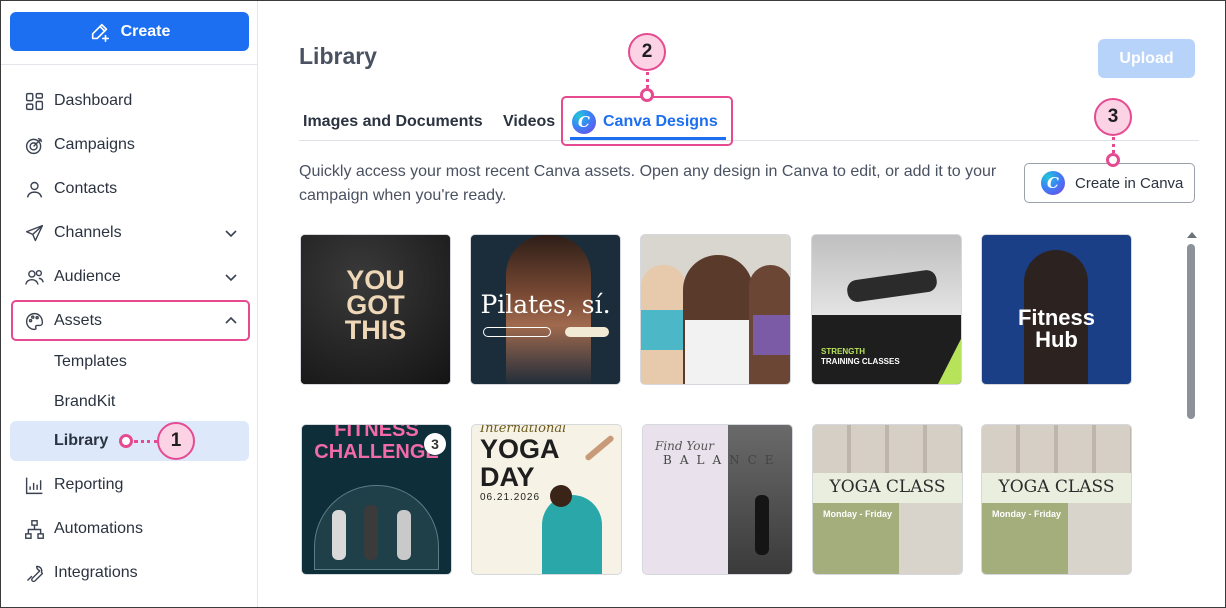  What do you see at coordinates (749, 140) in the screenshot?
I see `tabs-divider` at bounding box center [749, 140].